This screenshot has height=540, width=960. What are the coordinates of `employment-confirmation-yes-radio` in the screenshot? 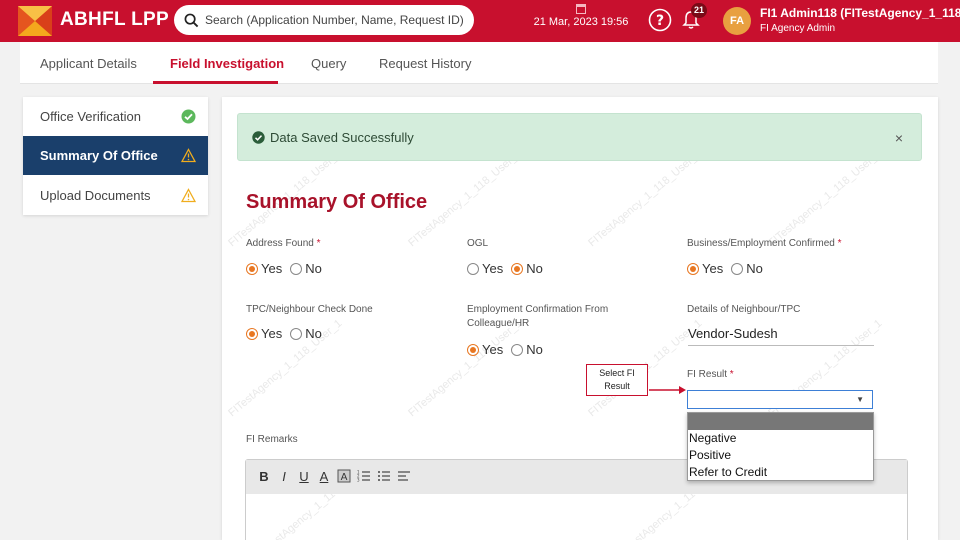 It's located at (473, 349).